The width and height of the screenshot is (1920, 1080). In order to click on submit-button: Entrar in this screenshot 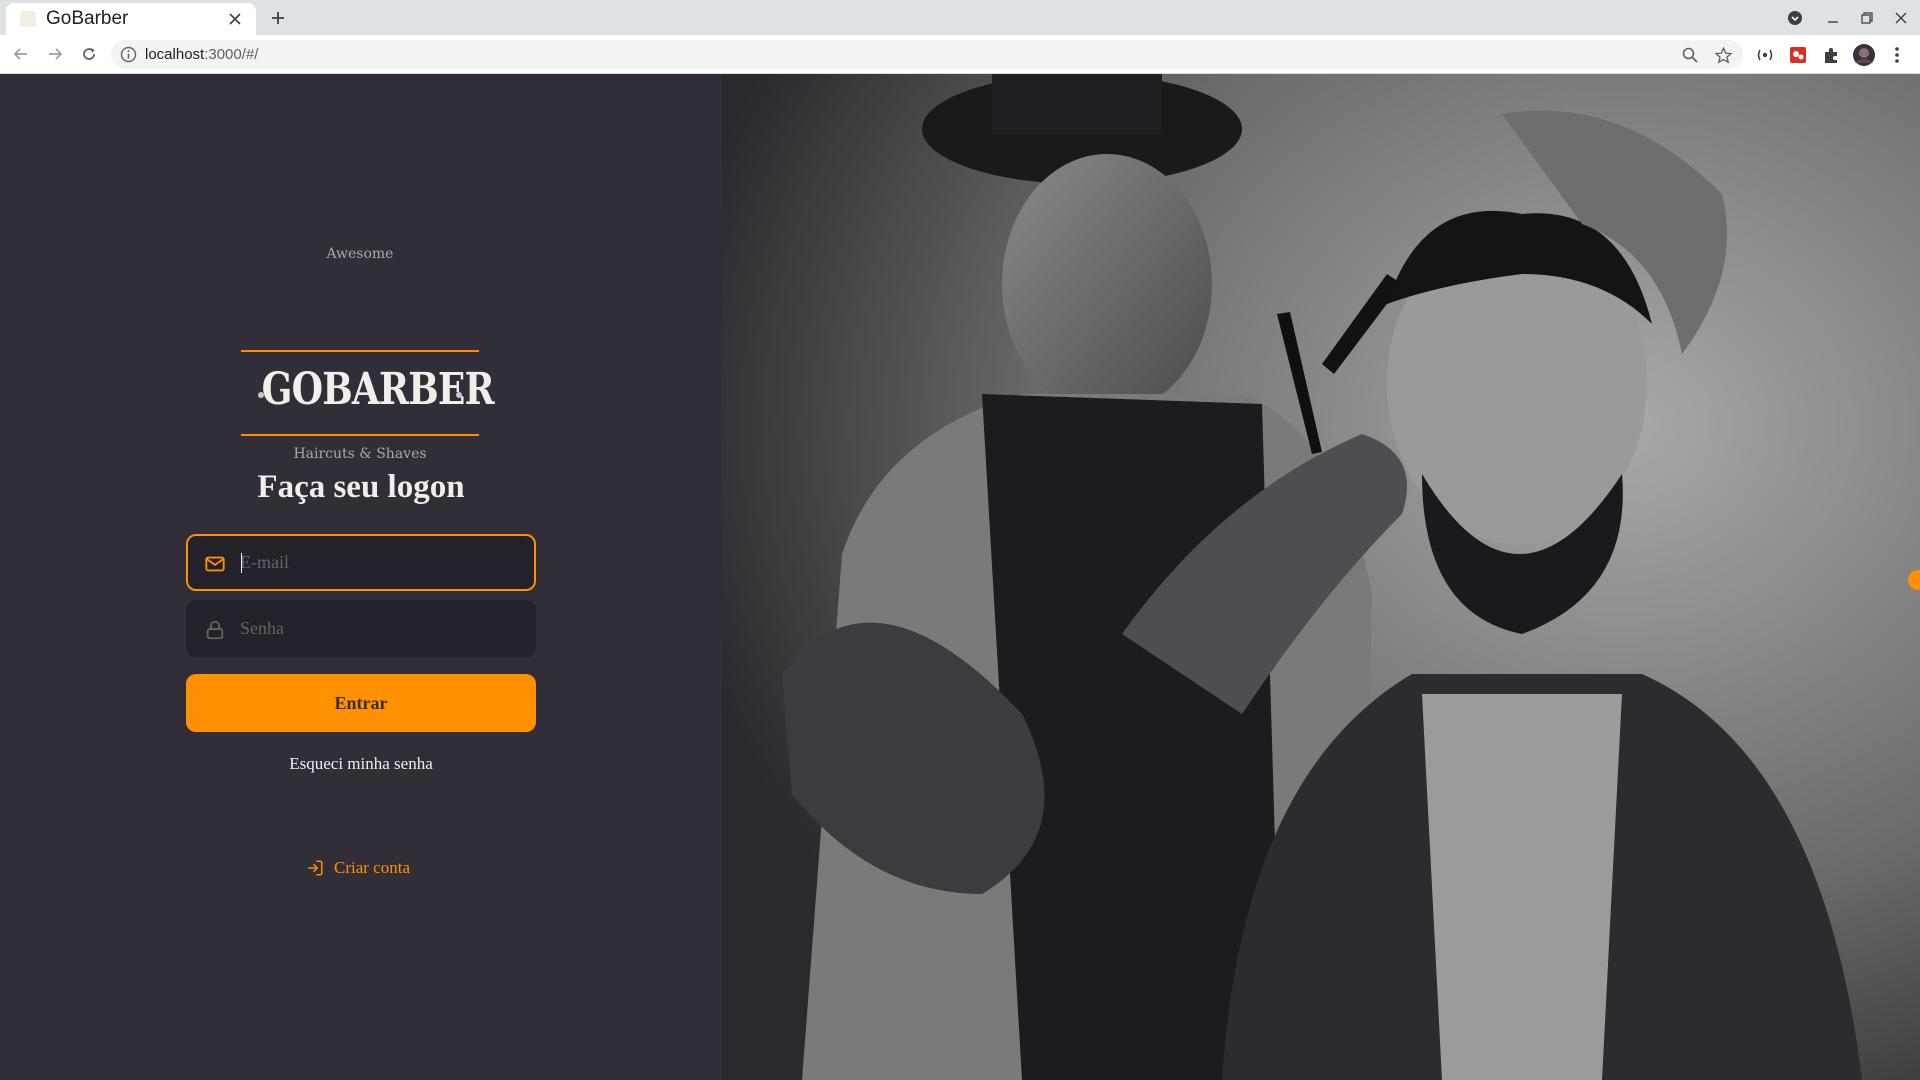, I will do `click(361, 703)`.